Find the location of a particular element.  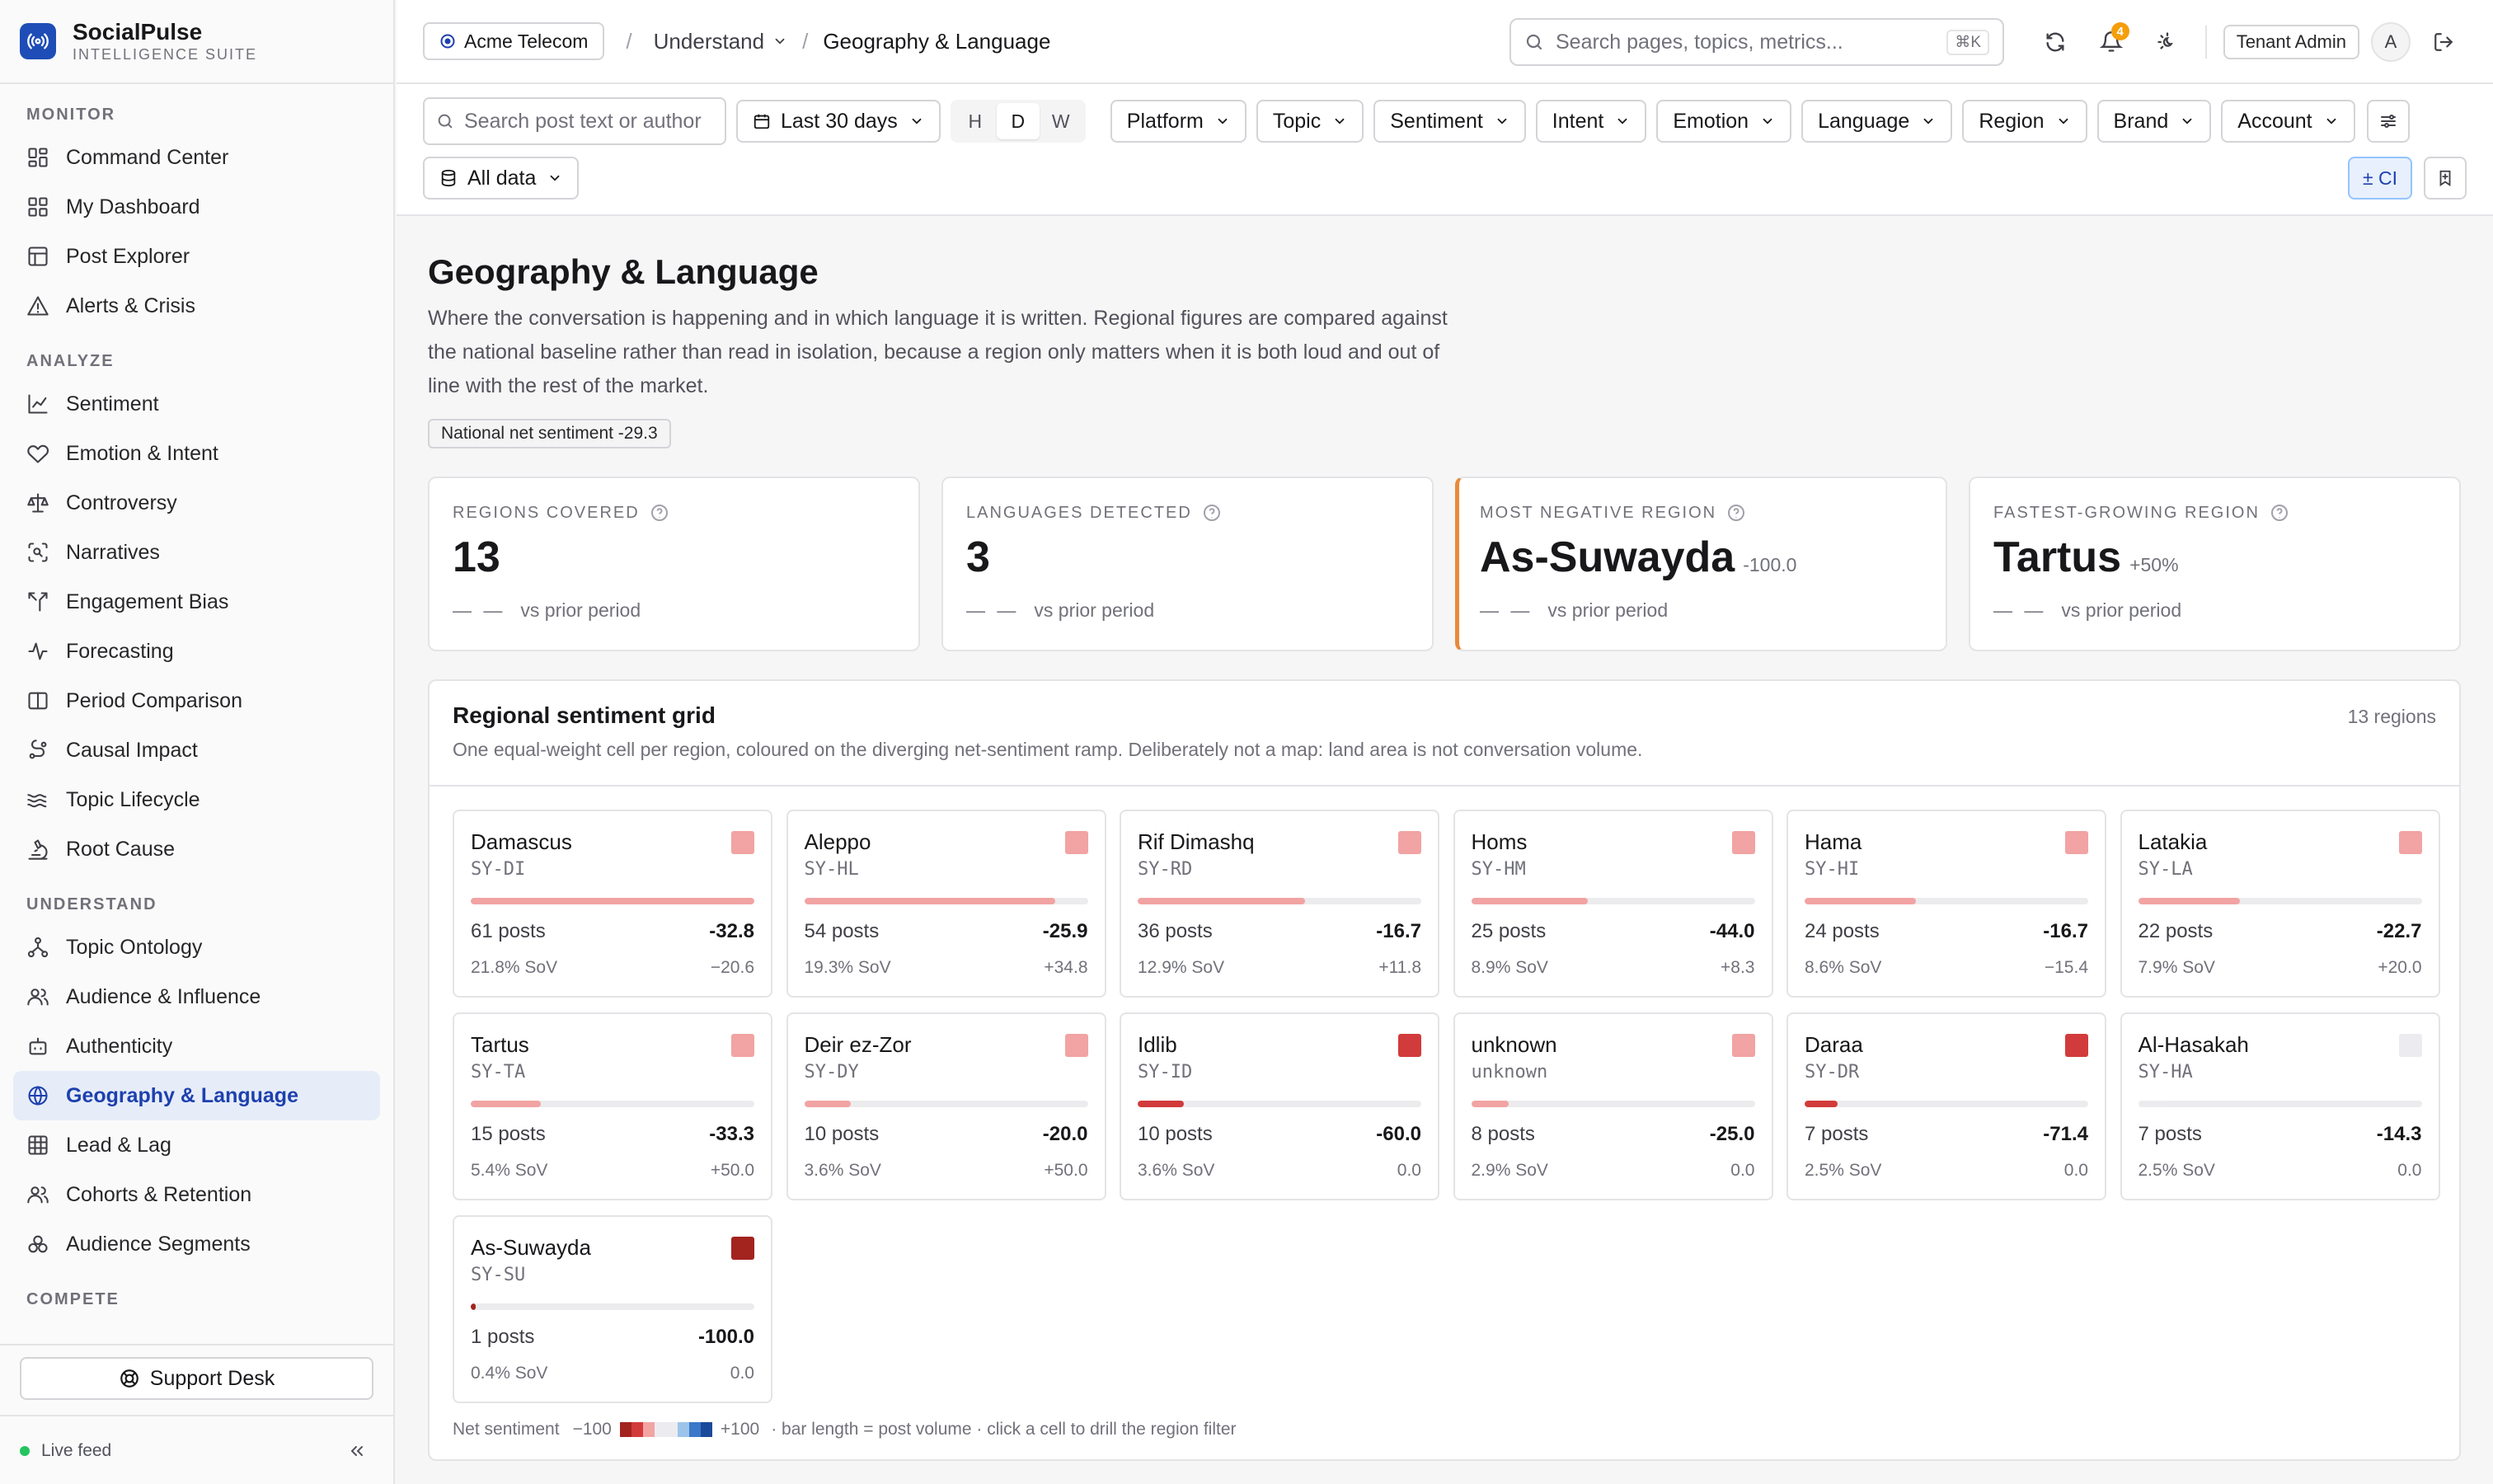

confidence-interval-toggle: ± CI is located at coordinates (2379, 178).